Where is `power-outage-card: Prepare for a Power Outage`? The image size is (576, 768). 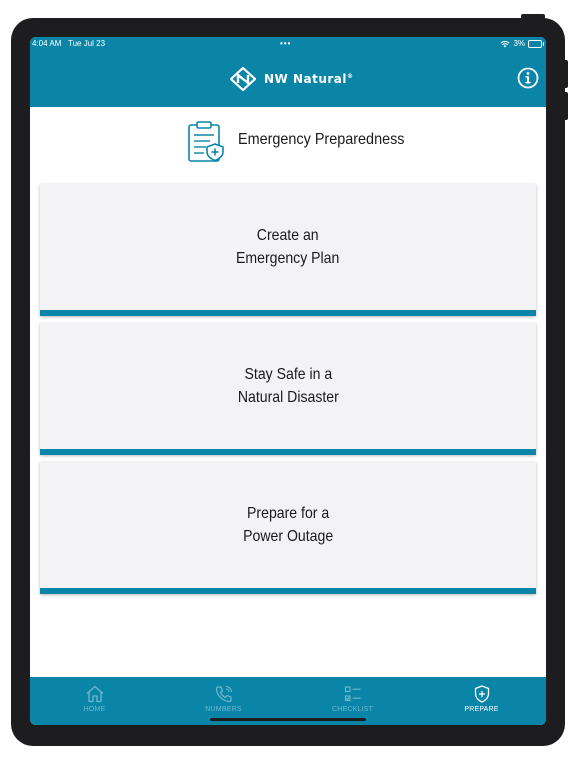
power-outage-card: Prepare for a Power Outage is located at coordinates (288, 528).